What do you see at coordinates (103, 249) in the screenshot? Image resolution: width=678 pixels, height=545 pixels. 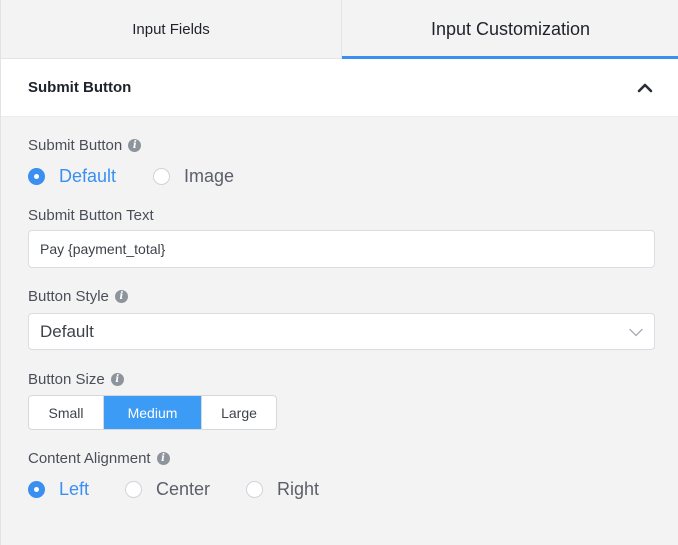 I see `submit-text-value: Pay {payment_total}` at bounding box center [103, 249].